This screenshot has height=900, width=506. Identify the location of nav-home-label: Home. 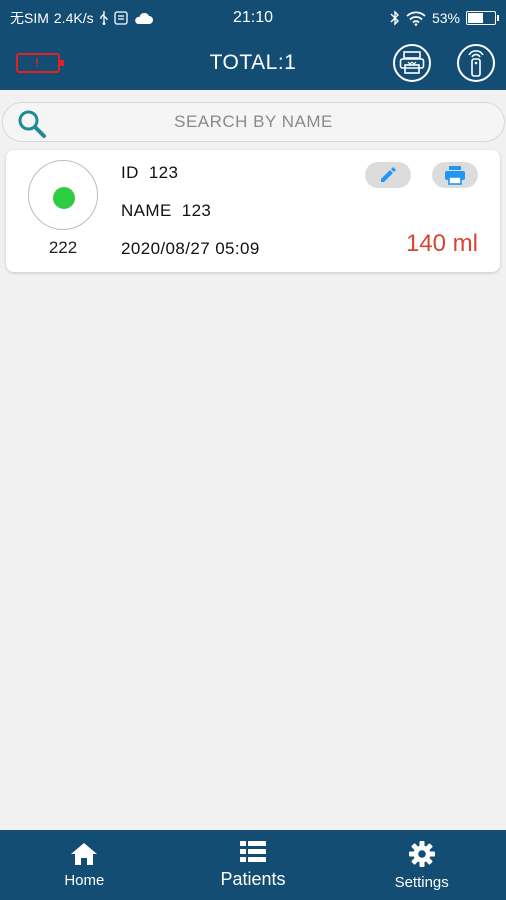
(84, 880).